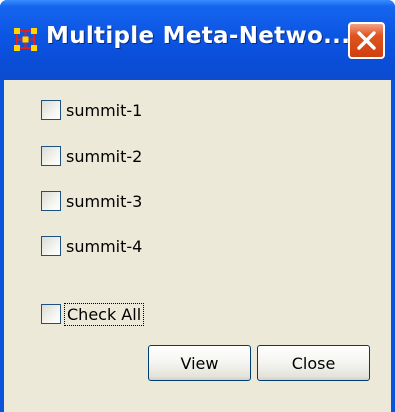 This screenshot has height=412, width=395. Describe the element at coordinates (104, 156) in the screenshot. I see `checkbox-label: summit-2` at that location.